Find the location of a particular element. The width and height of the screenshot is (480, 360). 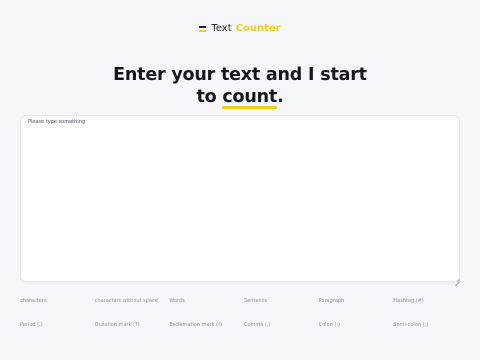

stat-colon: Colon (:) is located at coordinates (329, 325).